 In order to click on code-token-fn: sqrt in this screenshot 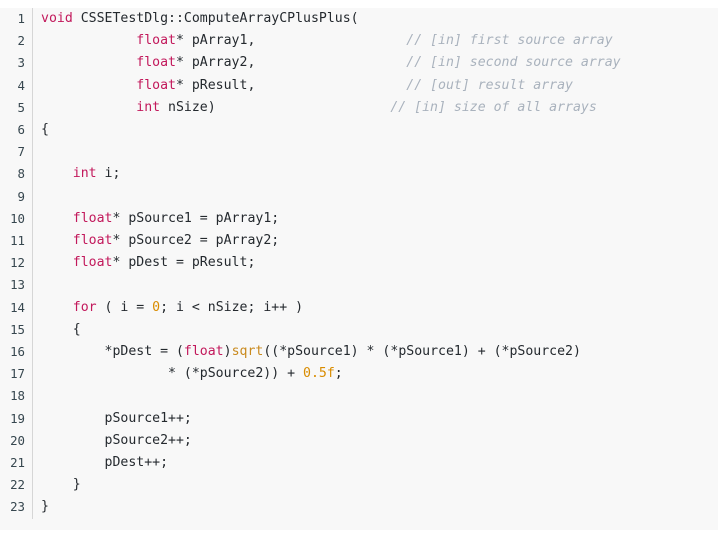, I will do `click(247, 352)`.